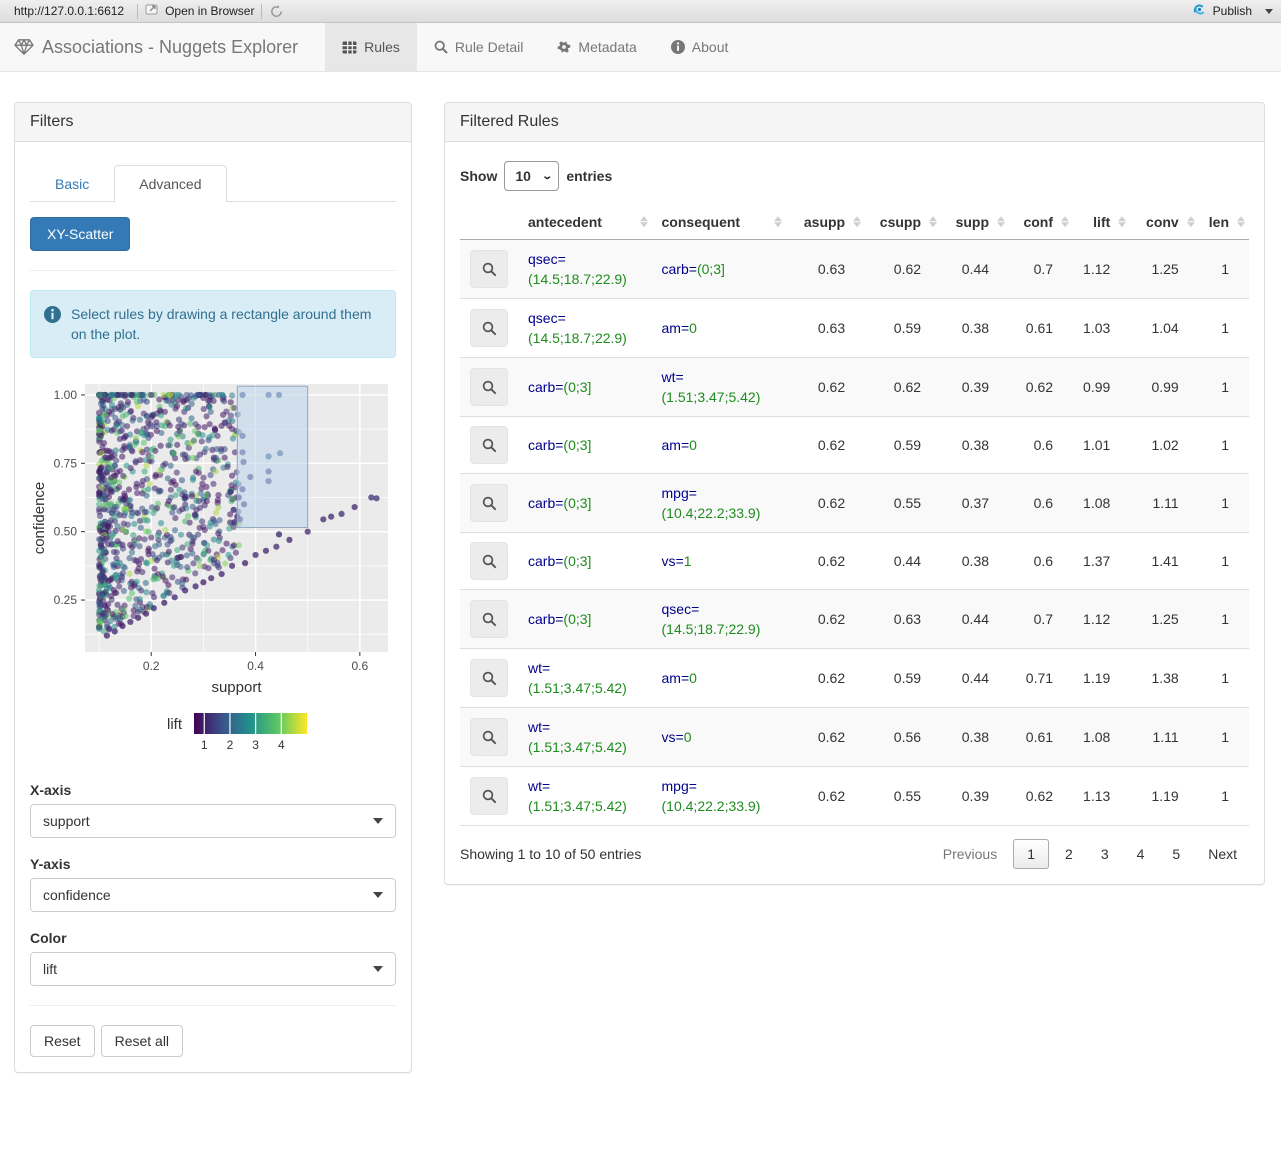  Describe the element at coordinates (142, 1041) in the screenshot. I see `reset-all-button: Reset all` at that location.